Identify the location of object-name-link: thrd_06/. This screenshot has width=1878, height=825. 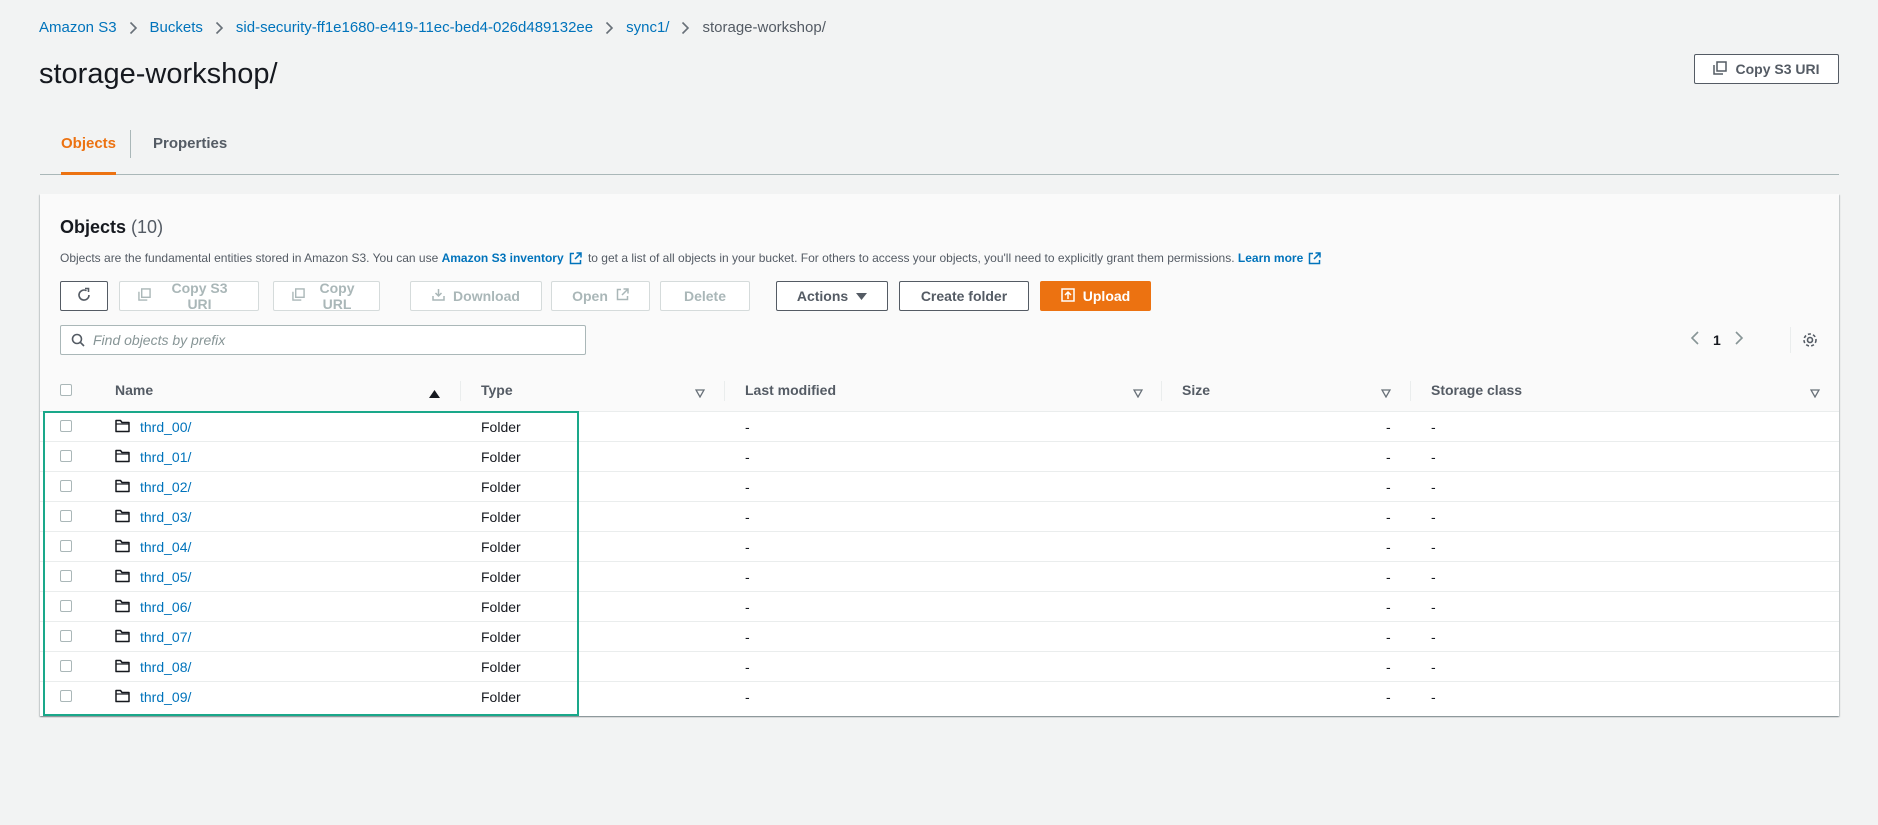
(165, 607).